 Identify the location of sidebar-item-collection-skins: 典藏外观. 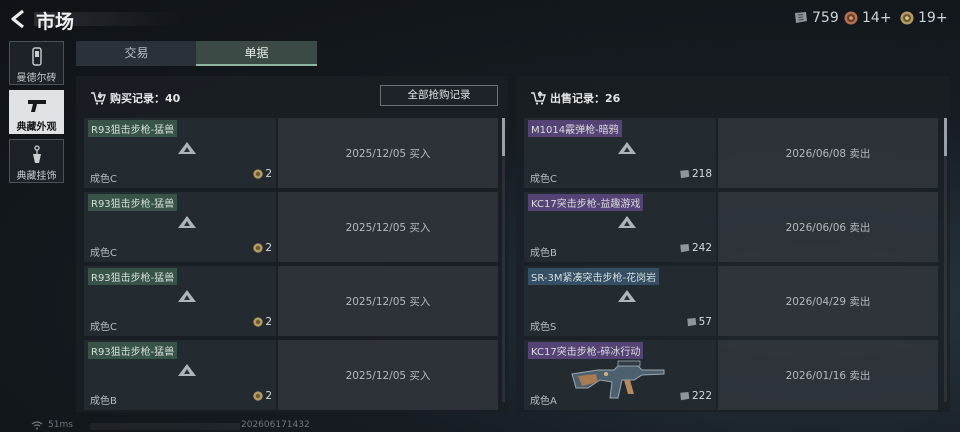
(36, 112).